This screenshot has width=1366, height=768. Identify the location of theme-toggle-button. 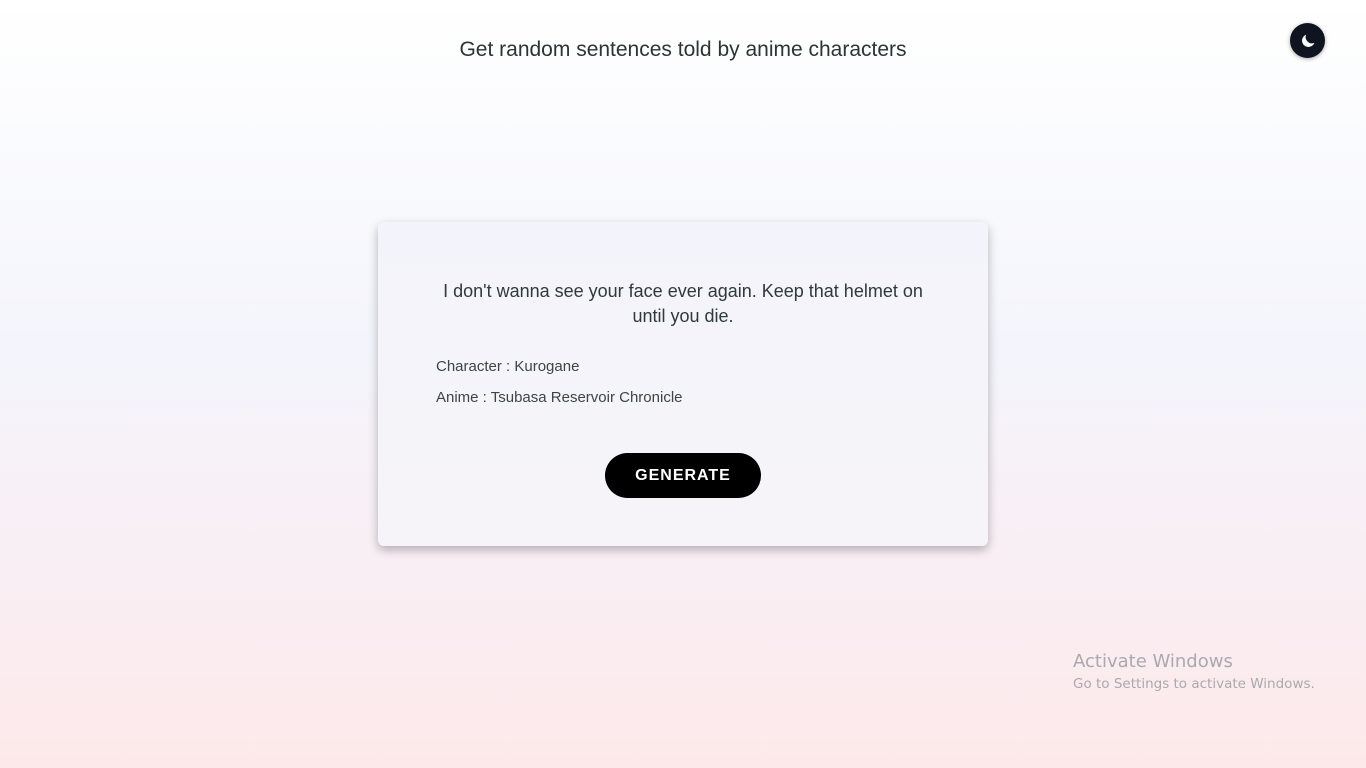
(1307, 40).